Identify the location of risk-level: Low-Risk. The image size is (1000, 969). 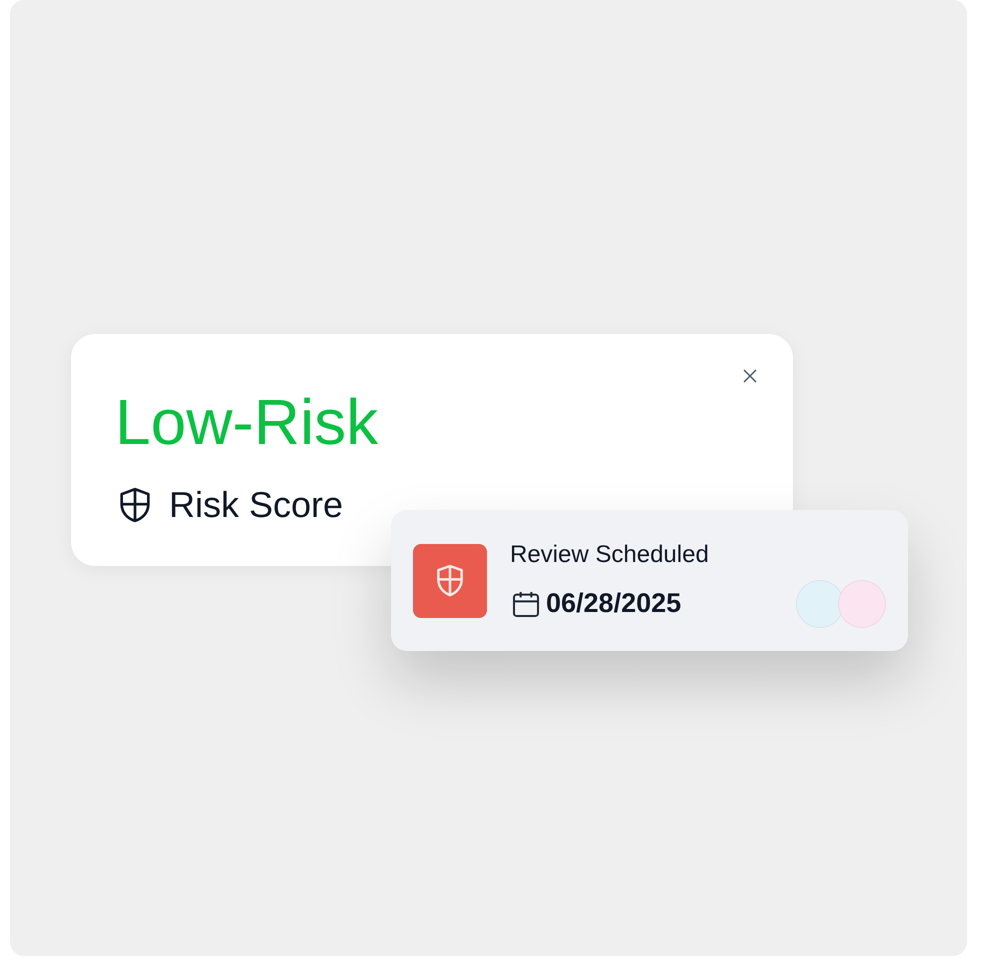
(246, 422).